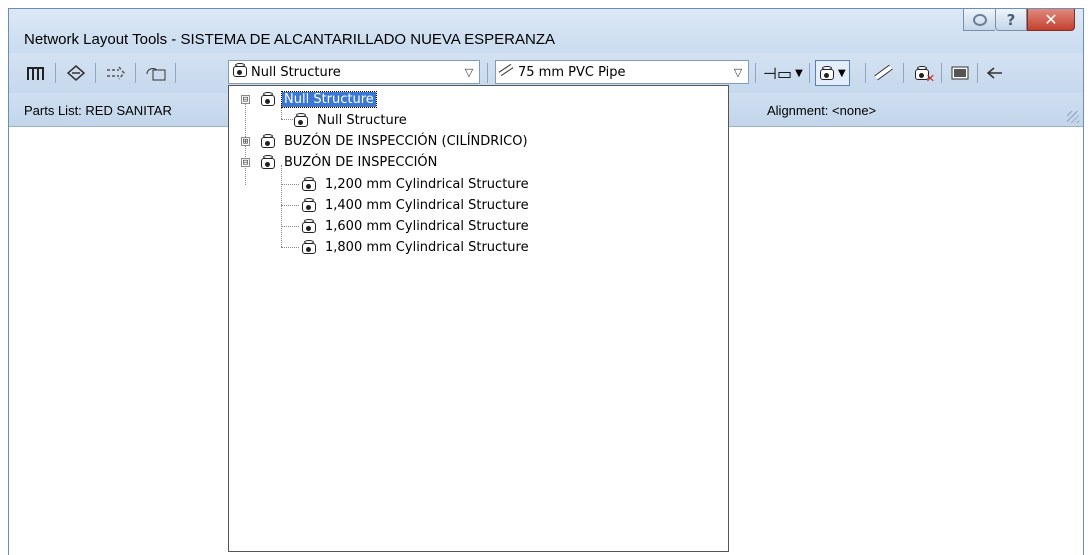 This screenshot has width=1091, height=555. What do you see at coordinates (156, 73) in the screenshot?
I see `catalog-icon` at bounding box center [156, 73].